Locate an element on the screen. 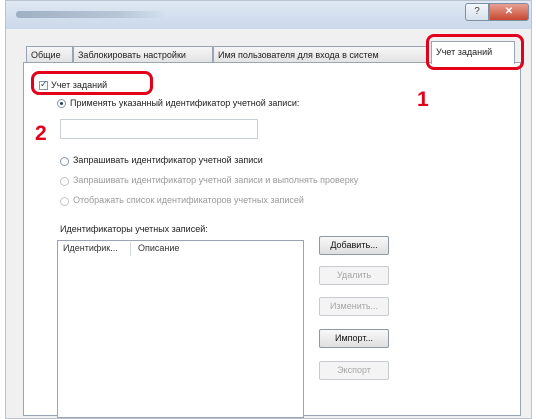  callout-highlight-checkbox is located at coordinates (92, 83).